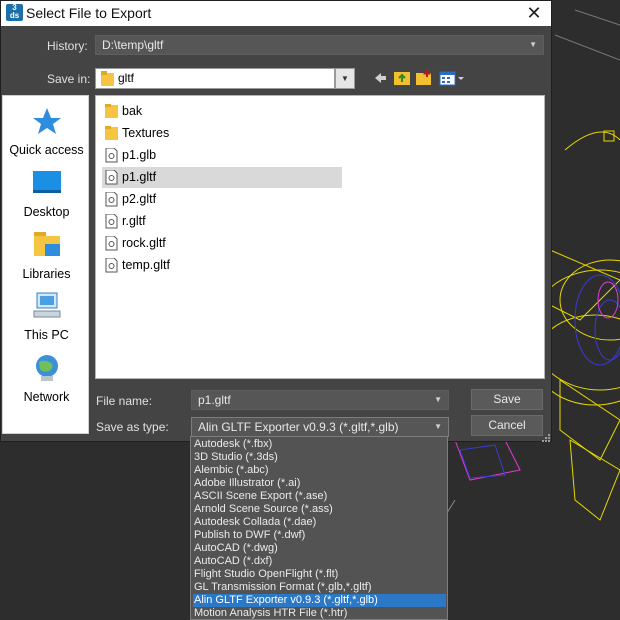  Describe the element at coordinates (319, 522) in the screenshot. I see `type-option: Autodesk Collada (*.dae)` at that location.